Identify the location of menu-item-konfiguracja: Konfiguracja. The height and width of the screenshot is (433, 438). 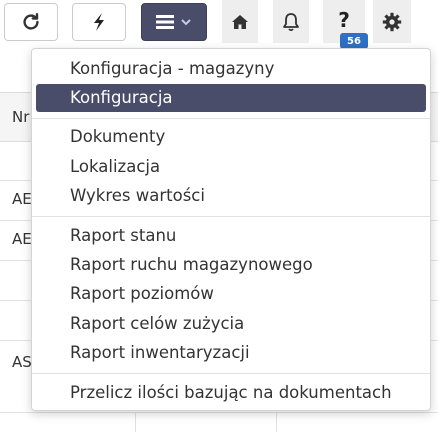
(231, 98).